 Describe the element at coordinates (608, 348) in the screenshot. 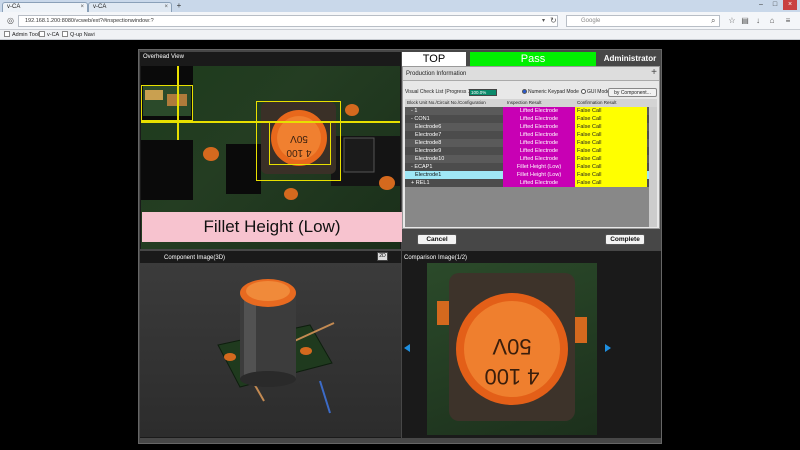

I see `next-image-arrow-icon` at that location.